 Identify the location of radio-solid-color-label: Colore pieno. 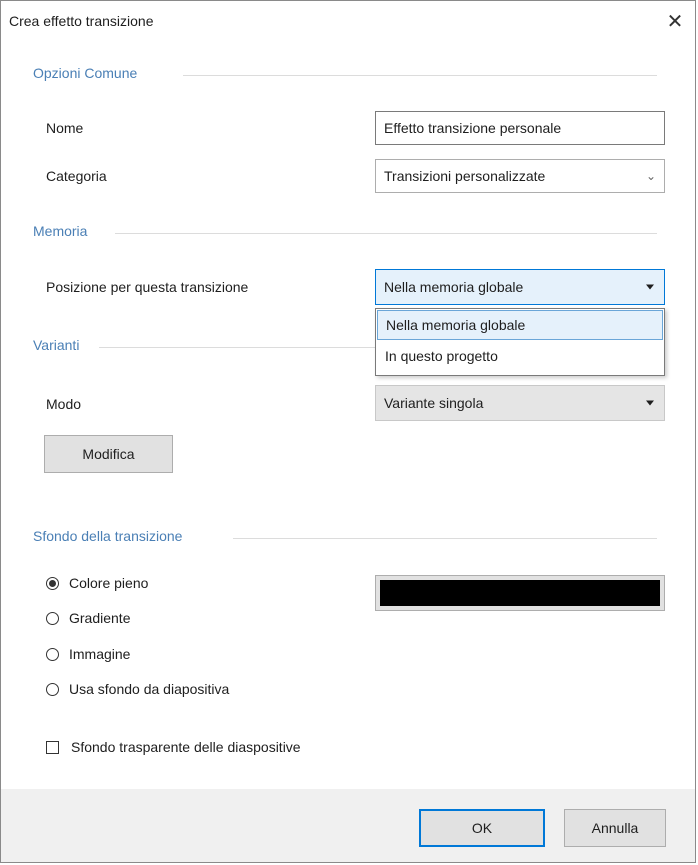
(109, 583).